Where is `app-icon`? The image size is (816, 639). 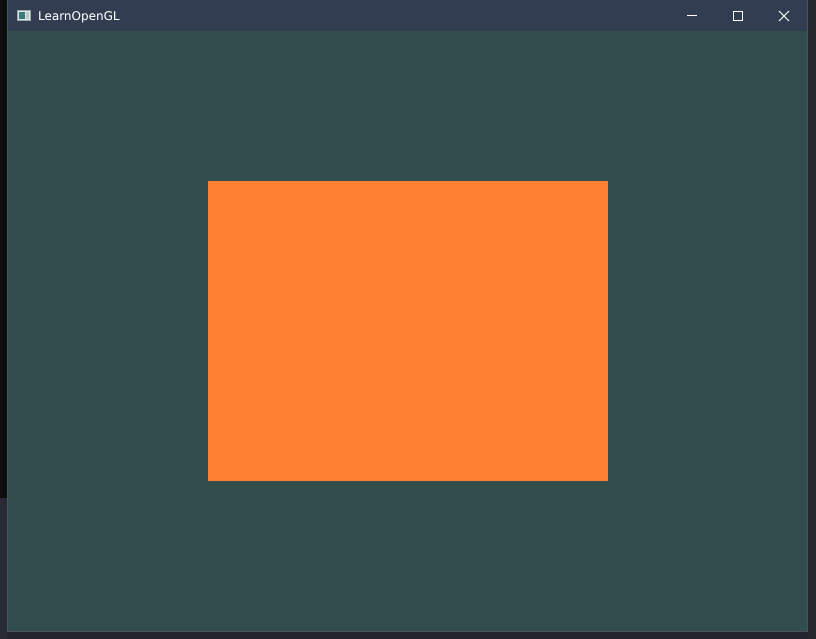 app-icon is located at coordinates (24, 15).